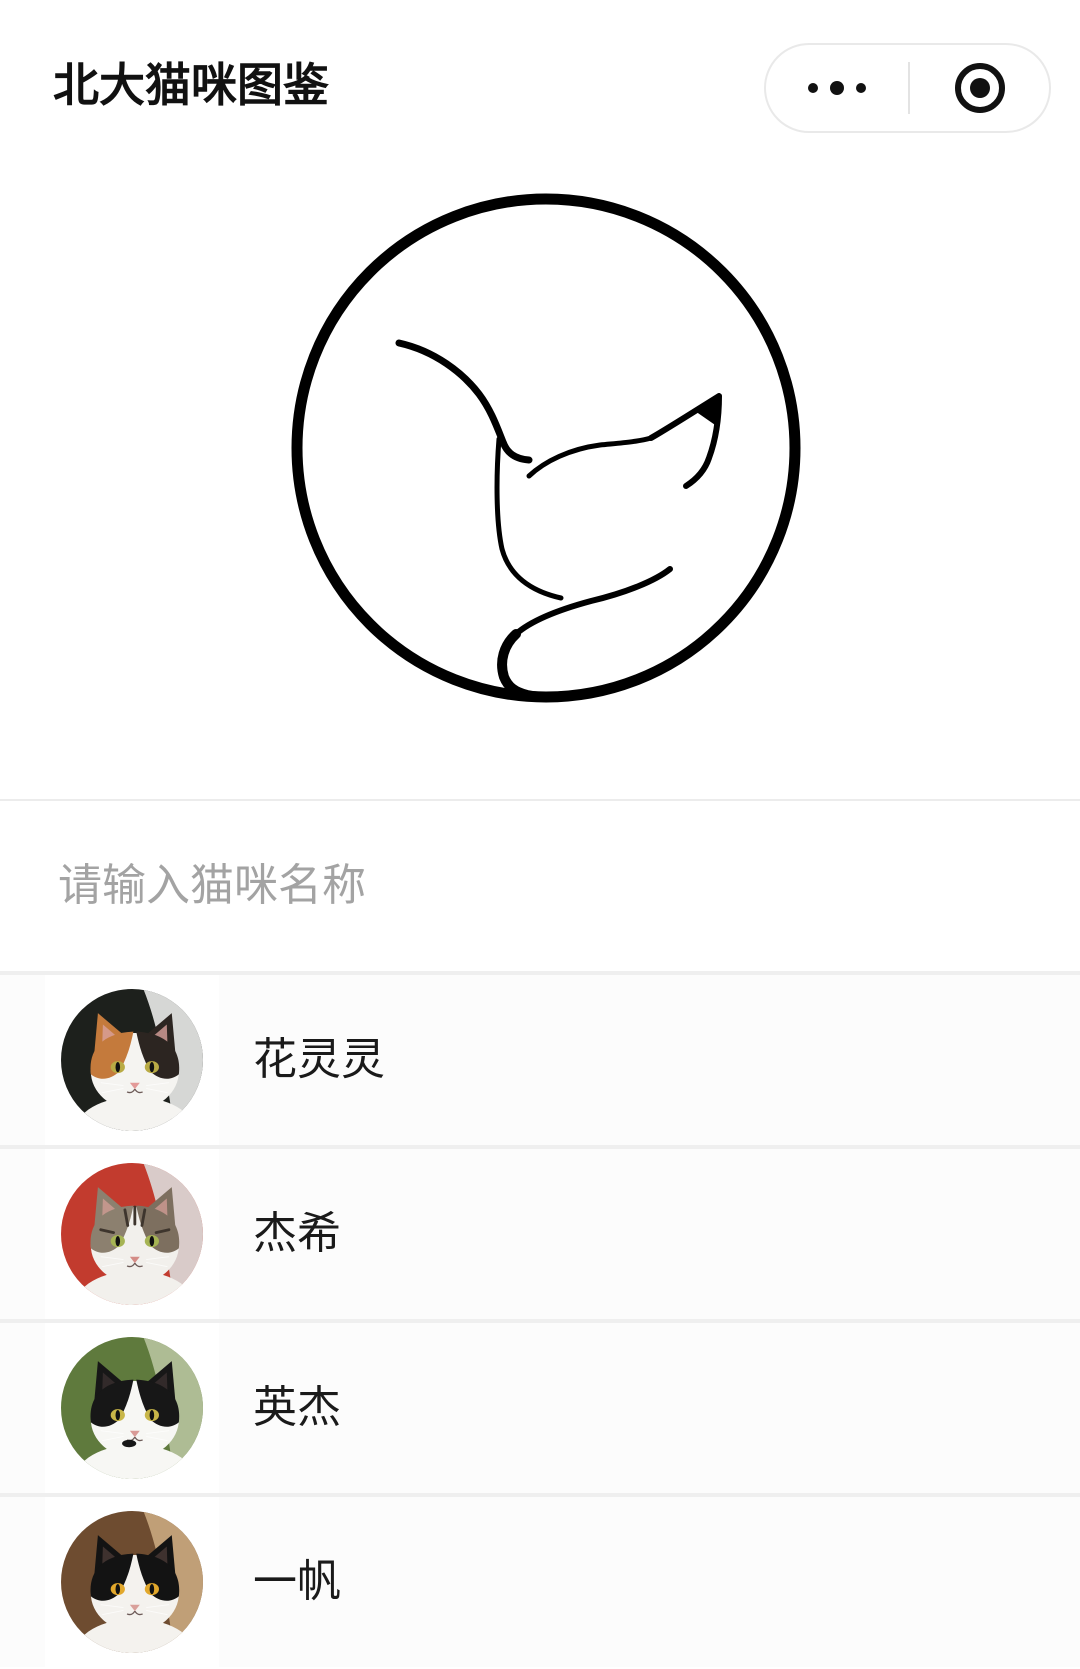 Image resolution: width=1080 pixels, height=1669 pixels. What do you see at coordinates (297, 1233) in the screenshot?
I see `cat-name: 杰希` at bounding box center [297, 1233].